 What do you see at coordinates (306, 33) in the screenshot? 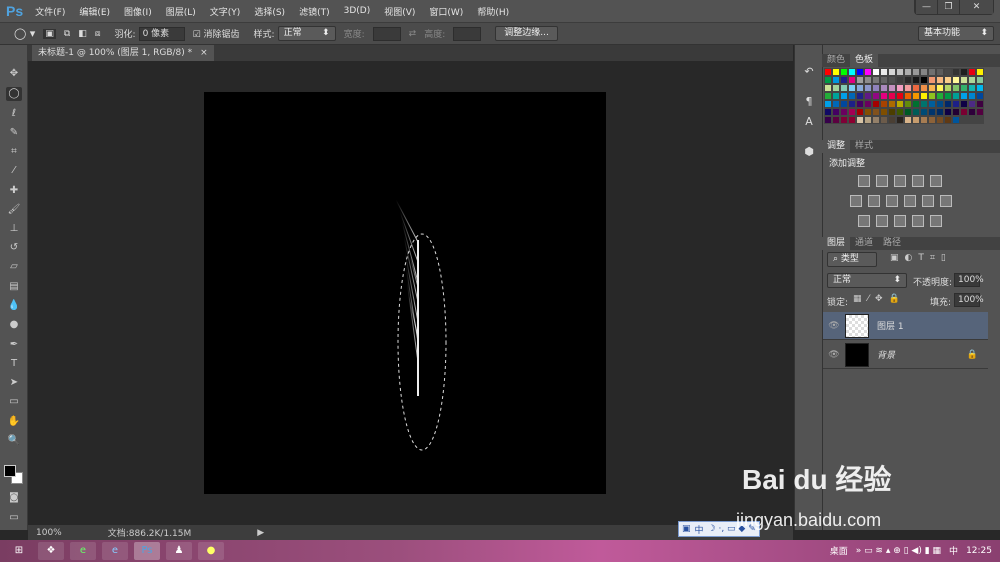
I see `style-select: 正常 ⬍` at bounding box center [306, 33].